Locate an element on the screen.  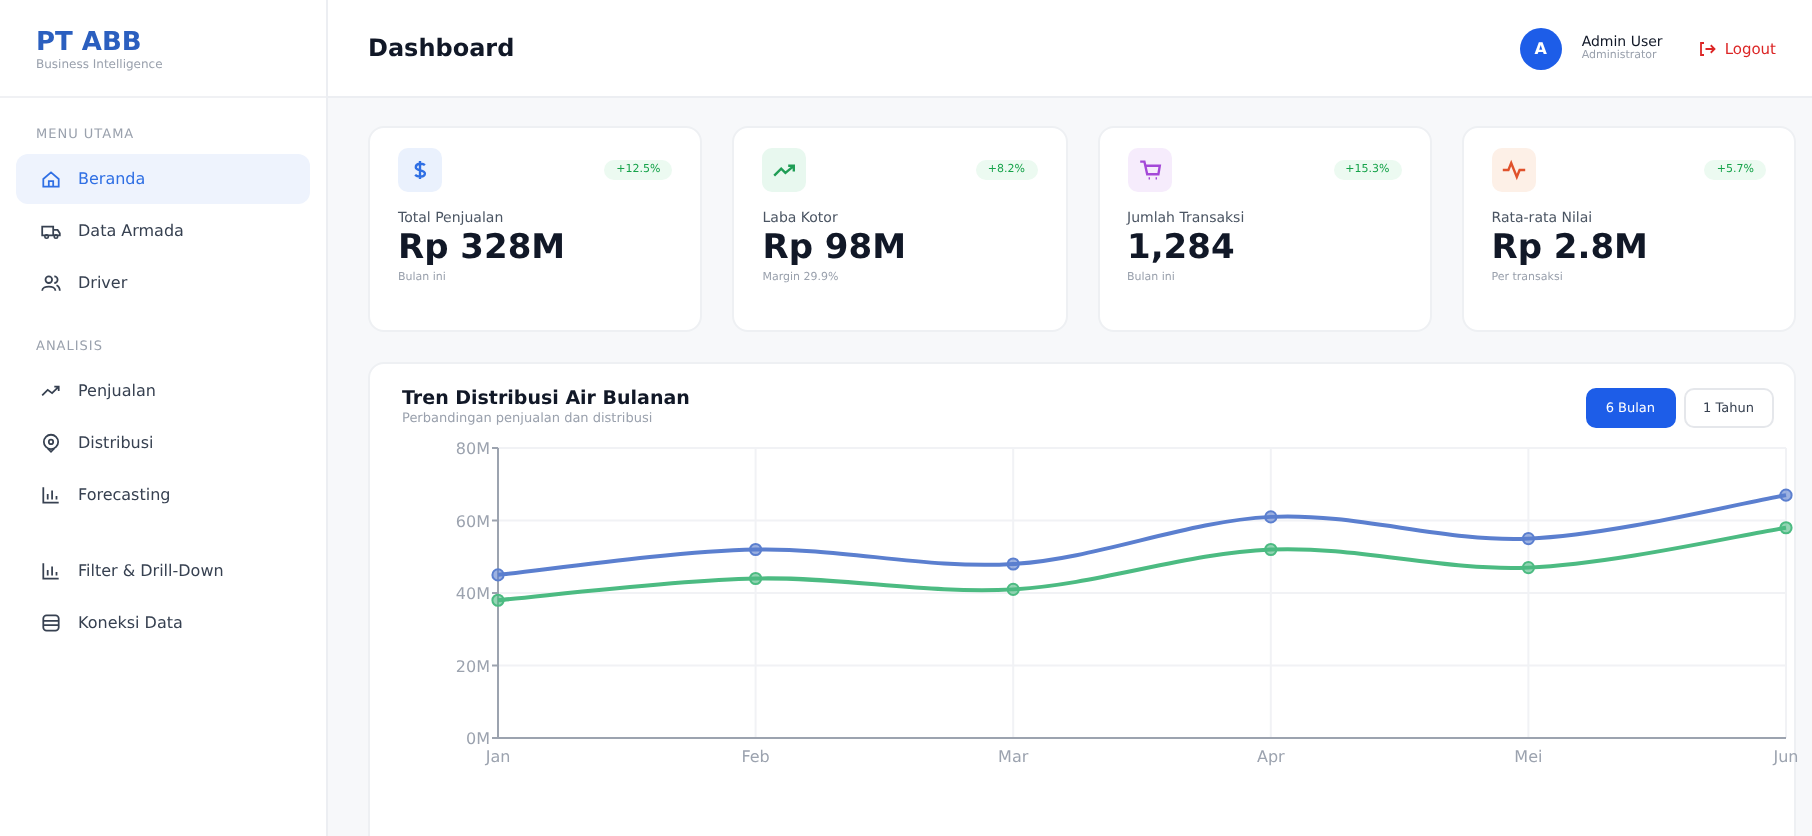
dollar-icon is located at coordinates (420, 170).